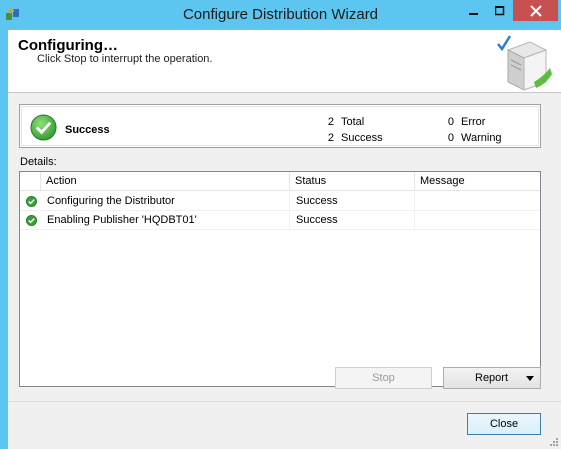 Image resolution: width=561 pixels, height=449 pixels. I want to click on row-action: Enabling Publisher 'HQDBT01', so click(165, 220).